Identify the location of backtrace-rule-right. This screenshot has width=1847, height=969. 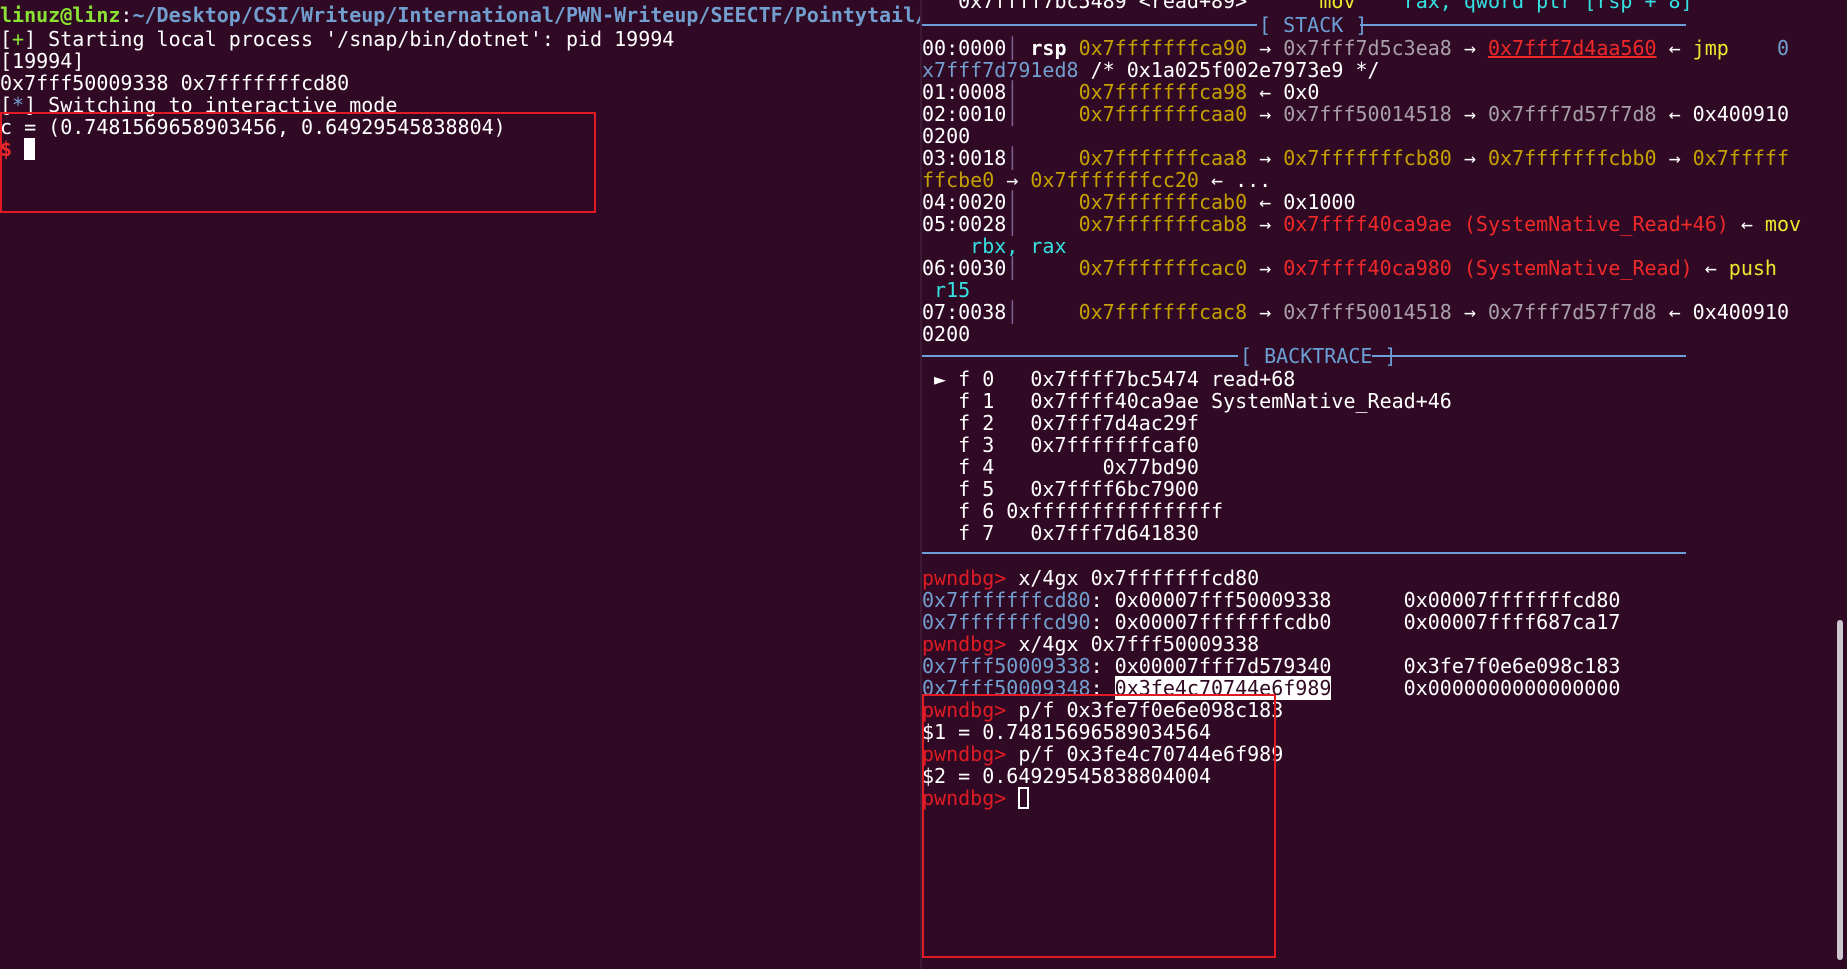
(1529, 356).